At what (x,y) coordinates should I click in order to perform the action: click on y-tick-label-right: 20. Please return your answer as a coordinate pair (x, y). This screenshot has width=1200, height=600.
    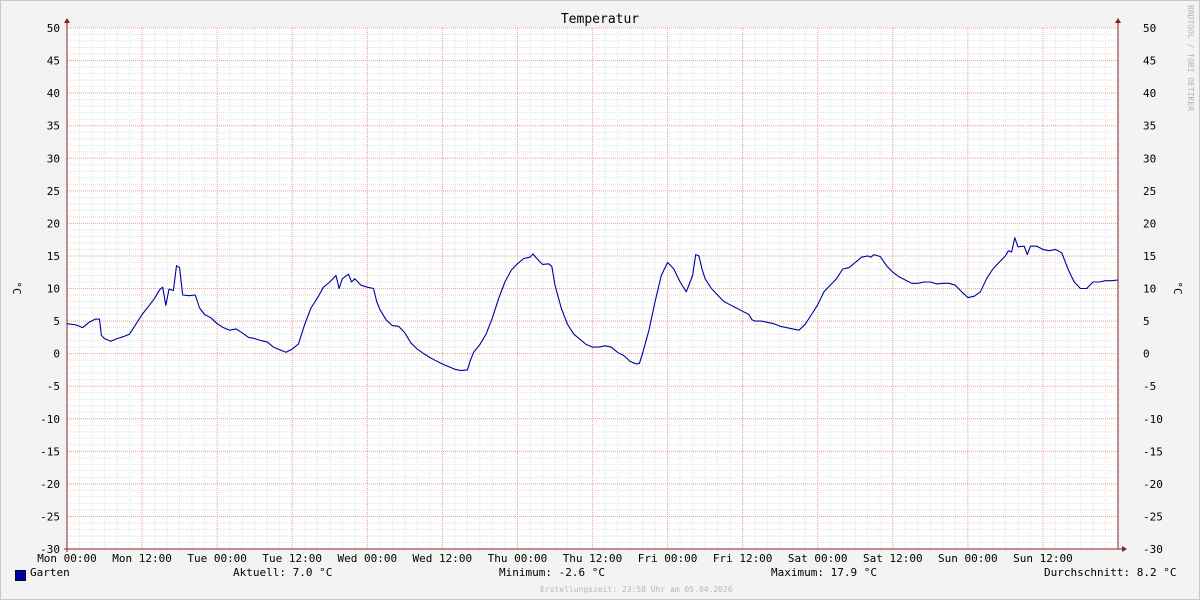
    Looking at the image, I should click on (1149, 223).